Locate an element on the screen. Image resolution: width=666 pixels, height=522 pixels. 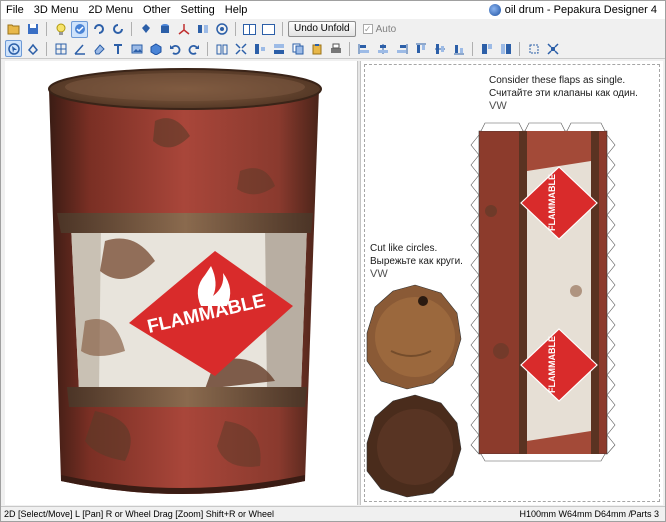
grid-icon is located at coordinates (60, 48).